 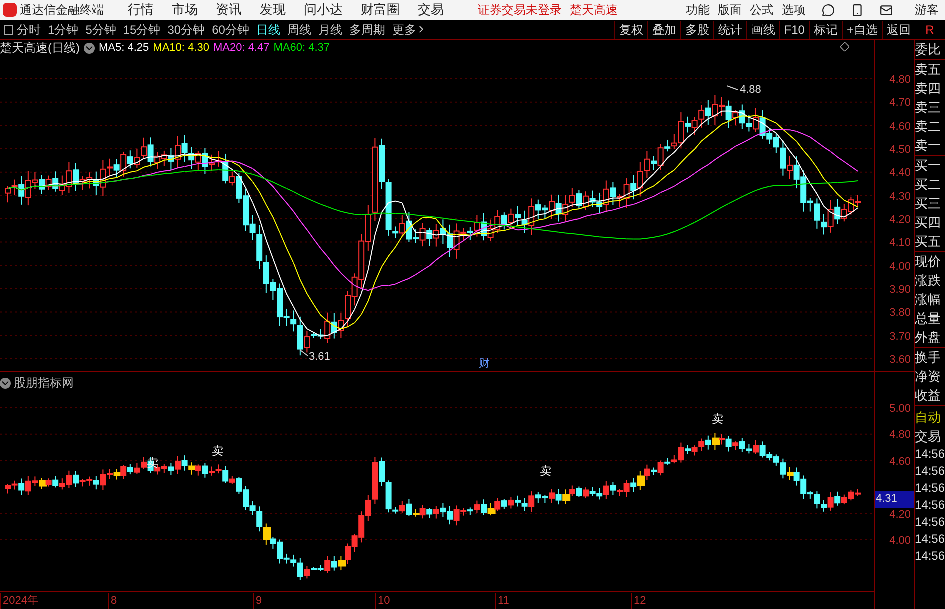 What do you see at coordinates (101, 29) in the screenshot?
I see `period-tab: 5分钟` at bounding box center [101, 29].